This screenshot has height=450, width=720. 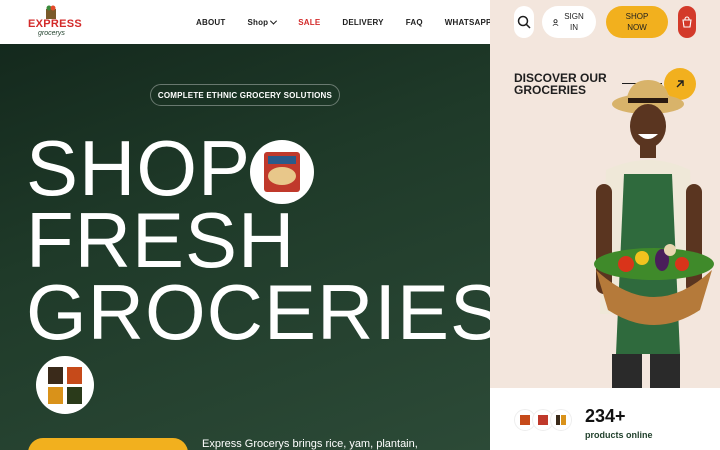 I want to click on nav-delivery: DELIVERY, so click(x=362, y=22).